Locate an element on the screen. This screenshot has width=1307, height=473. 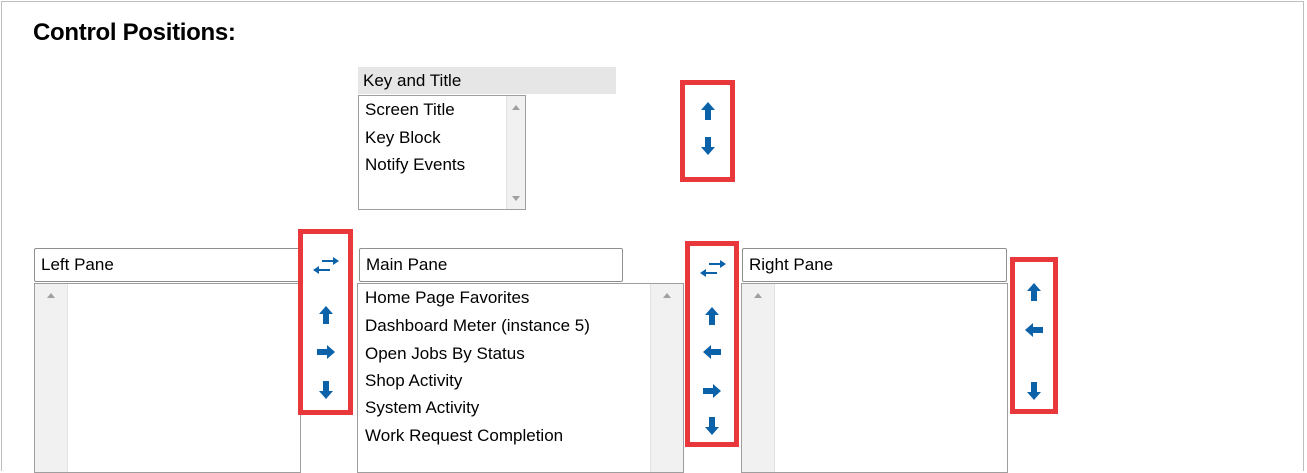
left-pane-list is located at coordinates (167, 378).